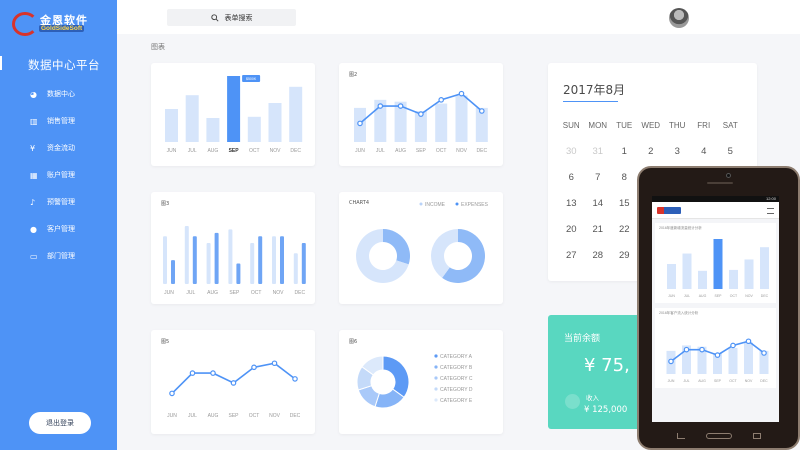 This screenshot has width=800, height=450. Describe the element at coordinates (624, 151) in the screenshot. I see `calendar-day: 1` at that location.